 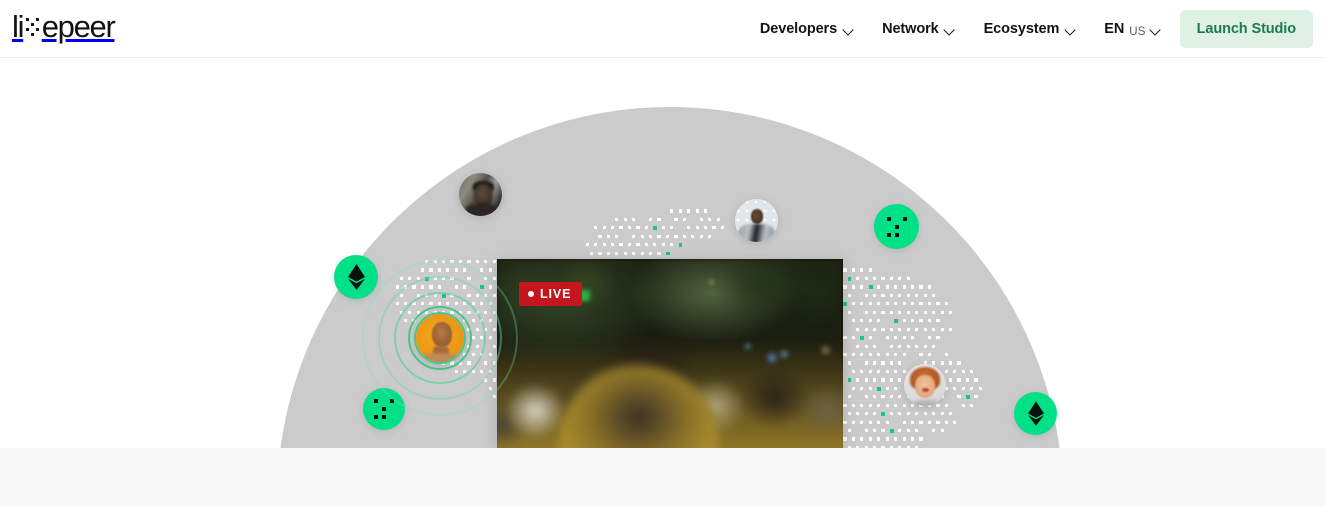 I want to click on livepeer-badge-left, so click(x=384, y=409).